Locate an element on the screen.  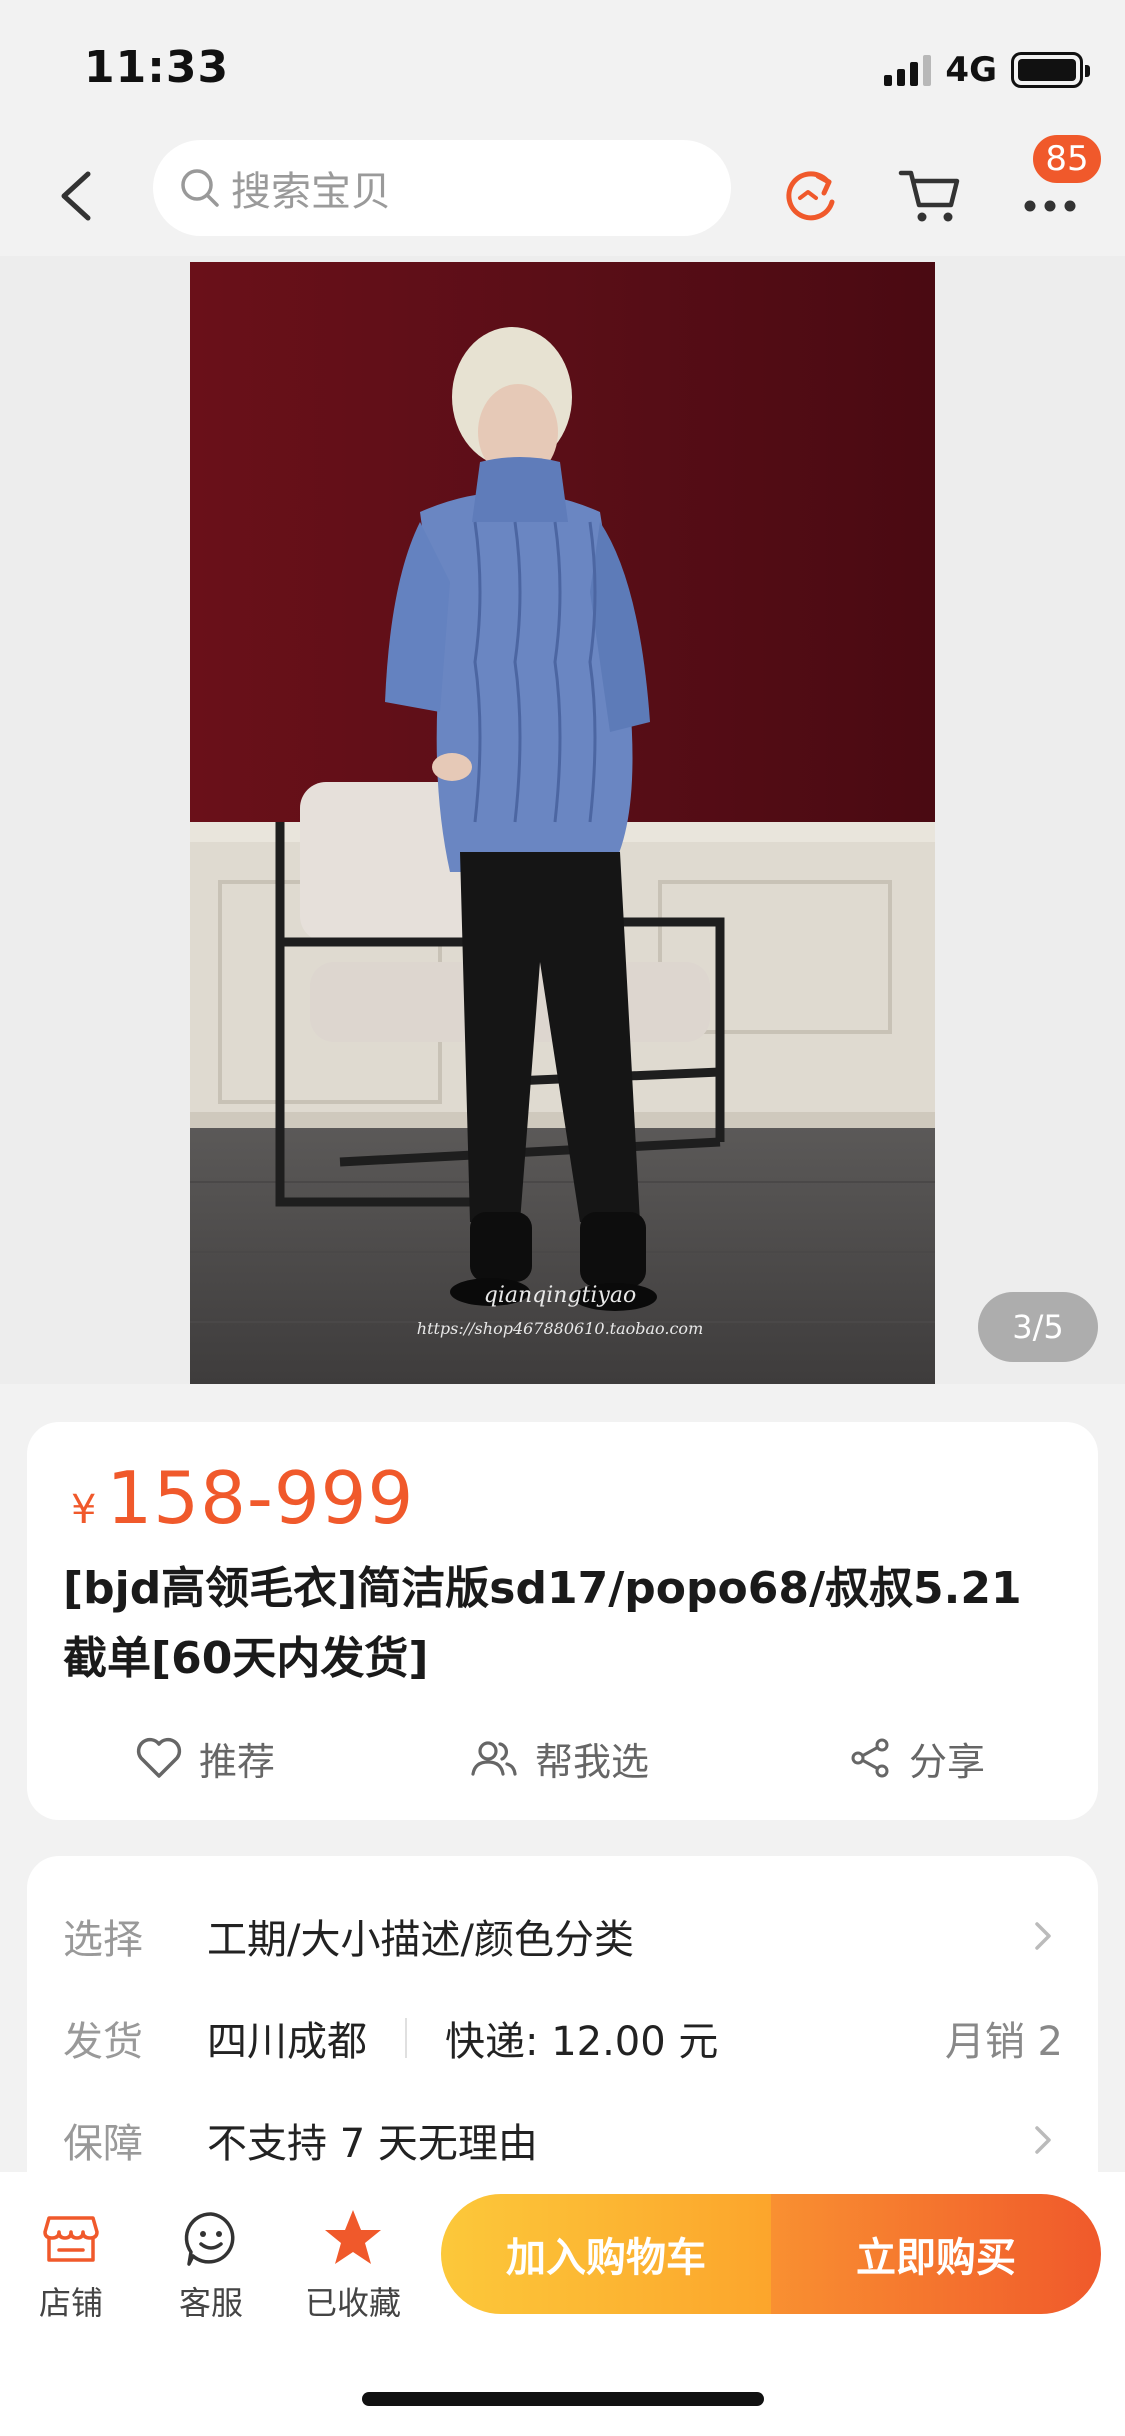
purchase-buttons: 加入购物车 立即购买 is located at coordinates (771, 2254).